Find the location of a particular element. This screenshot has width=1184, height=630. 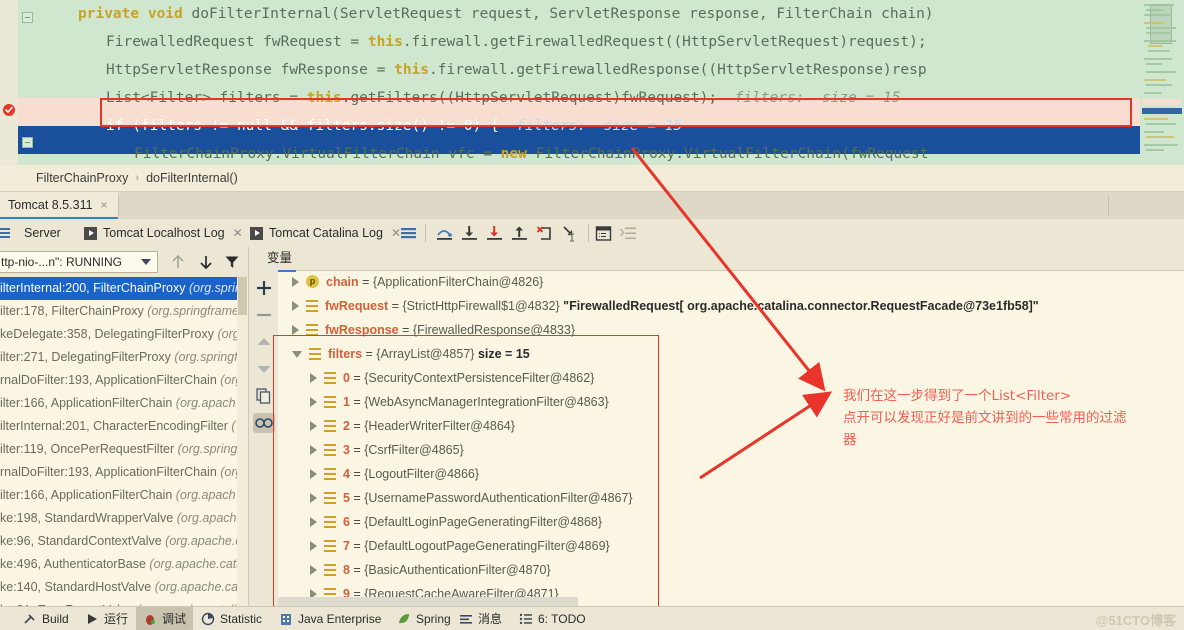

console-tab-server: Server is located at coordinates (42, 233).